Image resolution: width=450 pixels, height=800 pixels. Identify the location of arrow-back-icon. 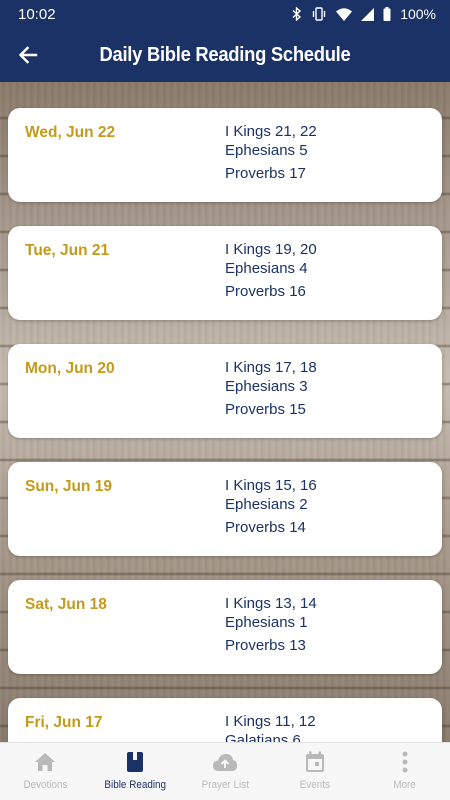
(28, 55).